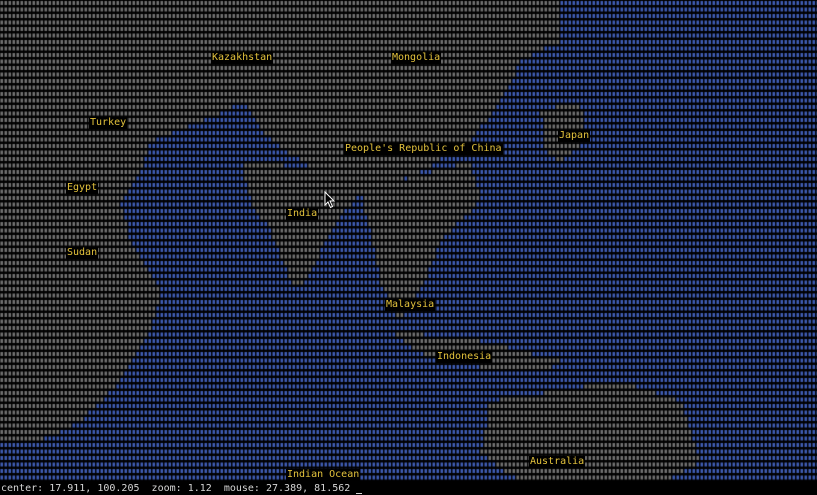 This screenshot has height=495, width=817. I want to click on map-label-indian-ocean: Indian Ocean, so click(323, 475).